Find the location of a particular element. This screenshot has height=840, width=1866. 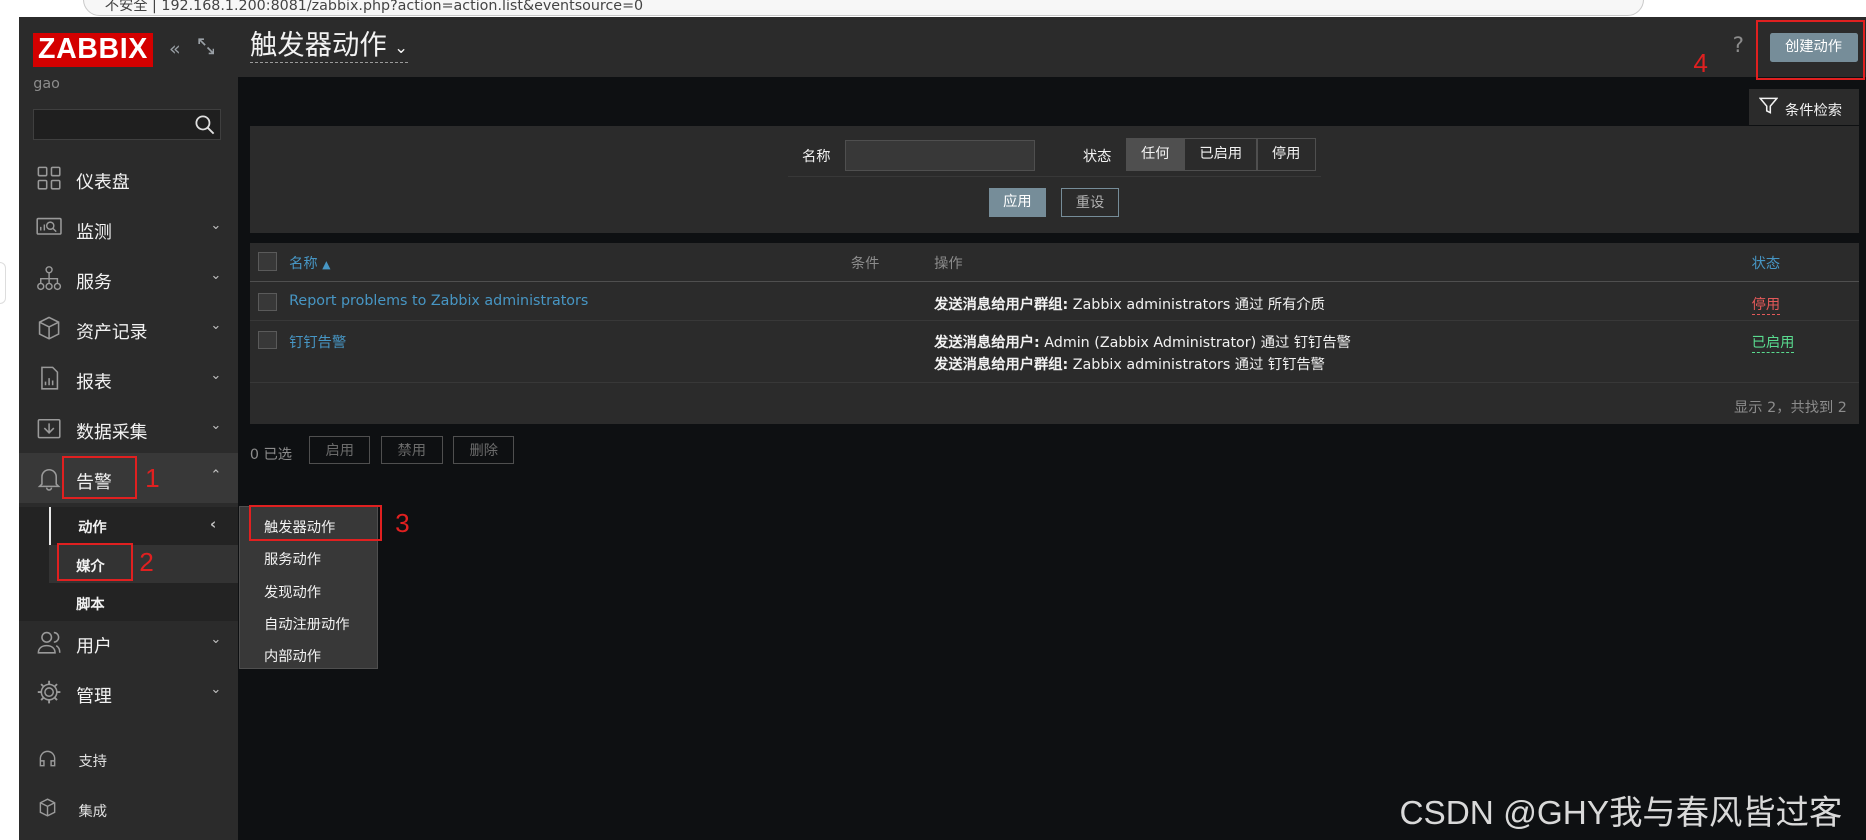

sidebar-item-inventory: 资产记录 ⌄ is located at coordinates (128, 328).